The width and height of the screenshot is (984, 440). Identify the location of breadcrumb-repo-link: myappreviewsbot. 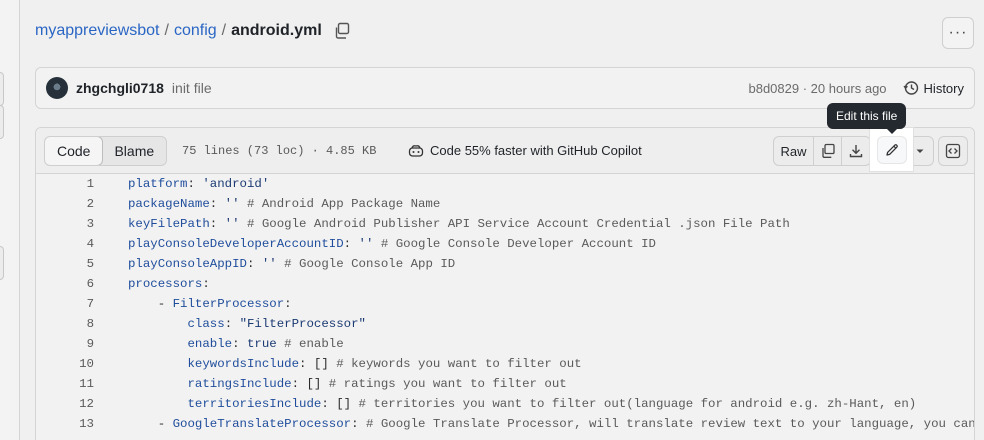
(97, 31).